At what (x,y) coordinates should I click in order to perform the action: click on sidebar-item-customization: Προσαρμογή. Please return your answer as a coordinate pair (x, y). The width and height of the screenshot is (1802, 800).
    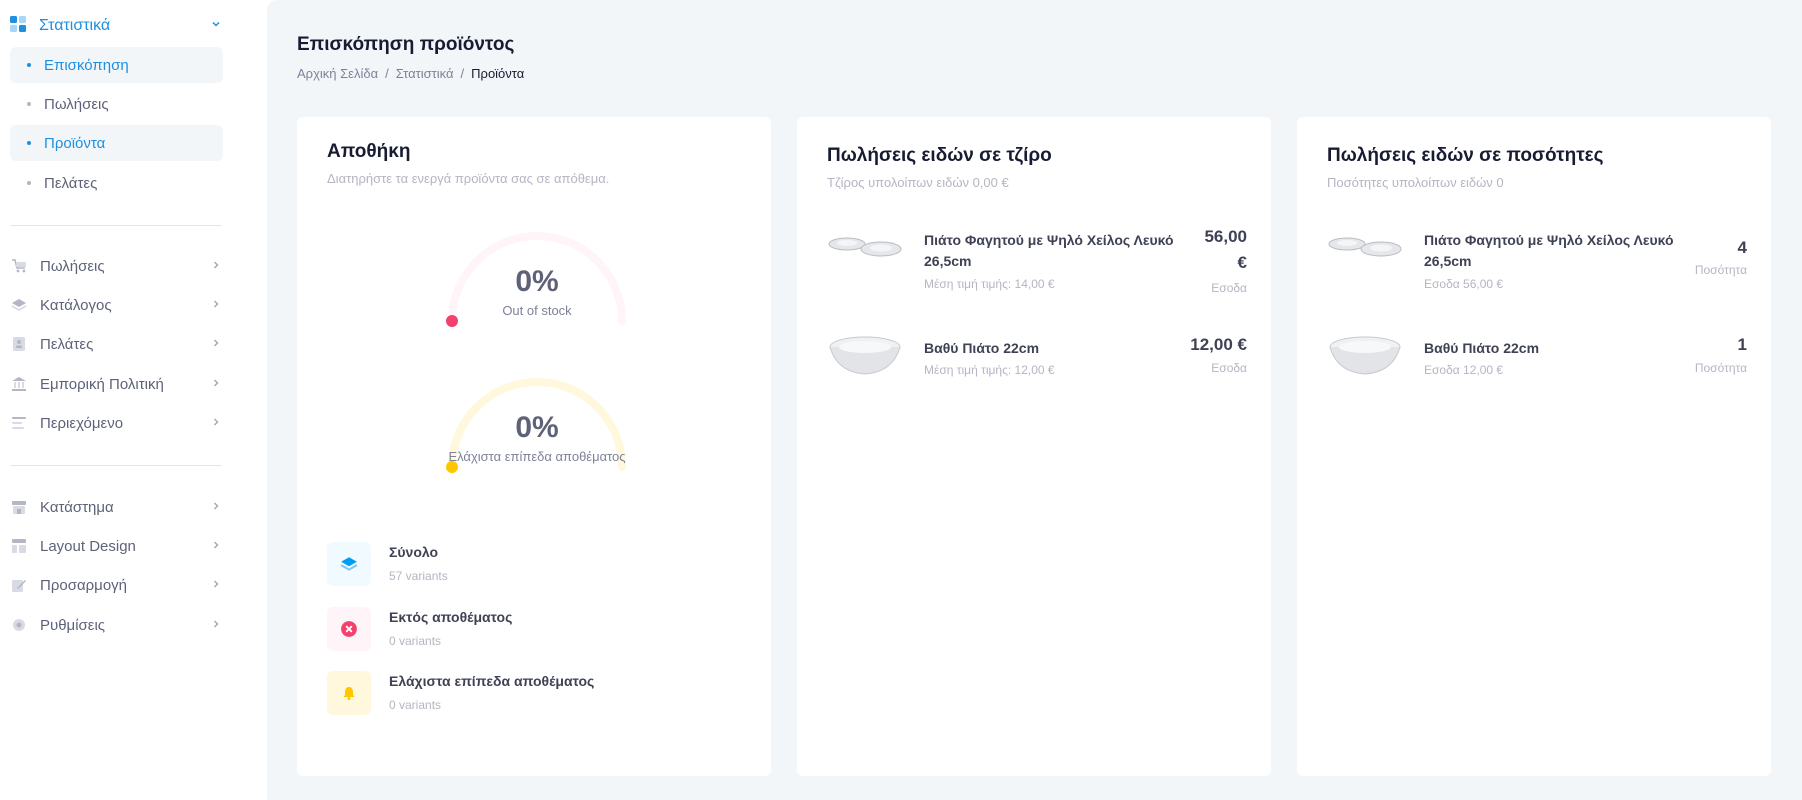
    Looking at the image, I should click on (118, 585).